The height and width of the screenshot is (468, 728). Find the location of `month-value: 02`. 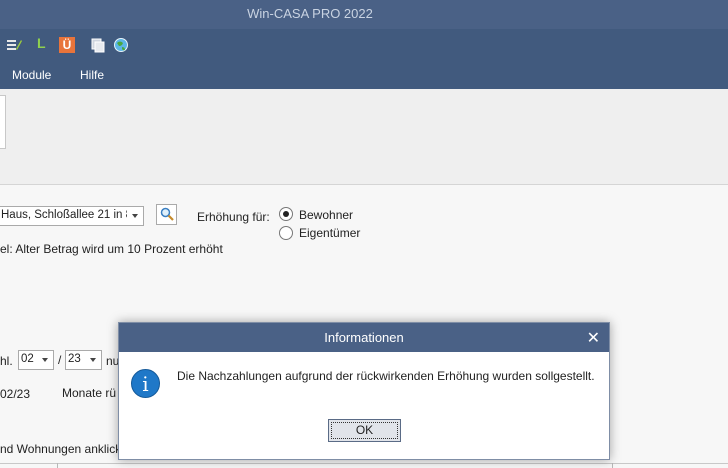

month-value: 02 is located at coordinates (27, 359).